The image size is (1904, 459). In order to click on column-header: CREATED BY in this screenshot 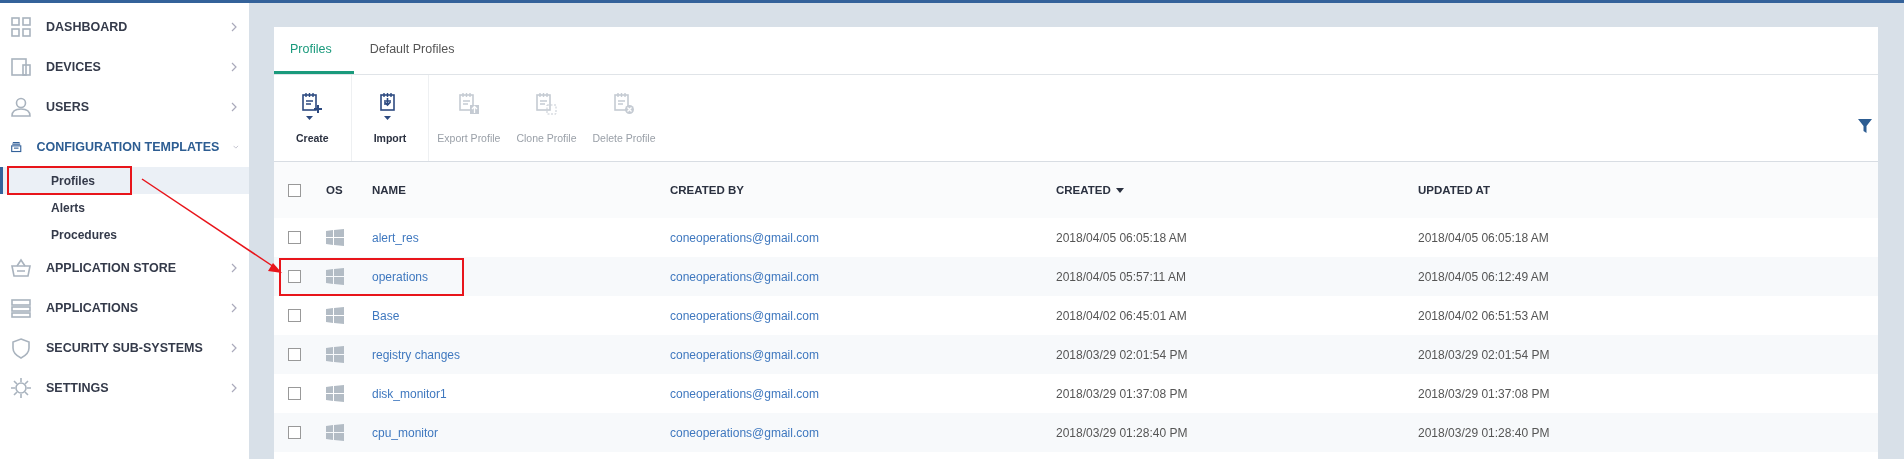, I will do `click(863, 190)`.